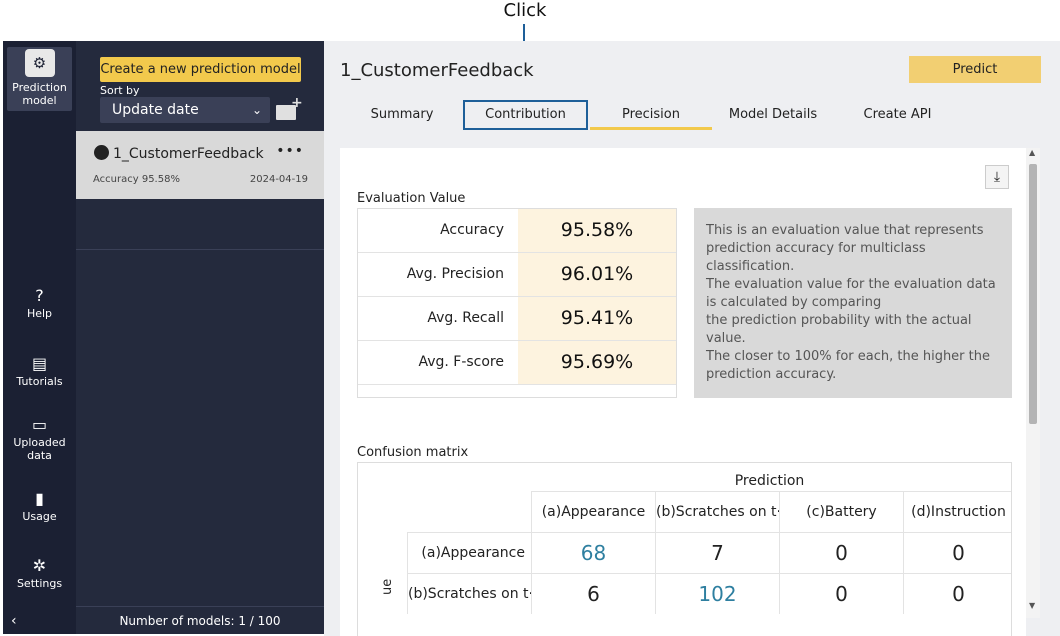  What do you see at coordinates (469, 593) in the screenshot?
I see `matrix-row-header: (b)Scratches on t···` at bounding box center [469, 593].